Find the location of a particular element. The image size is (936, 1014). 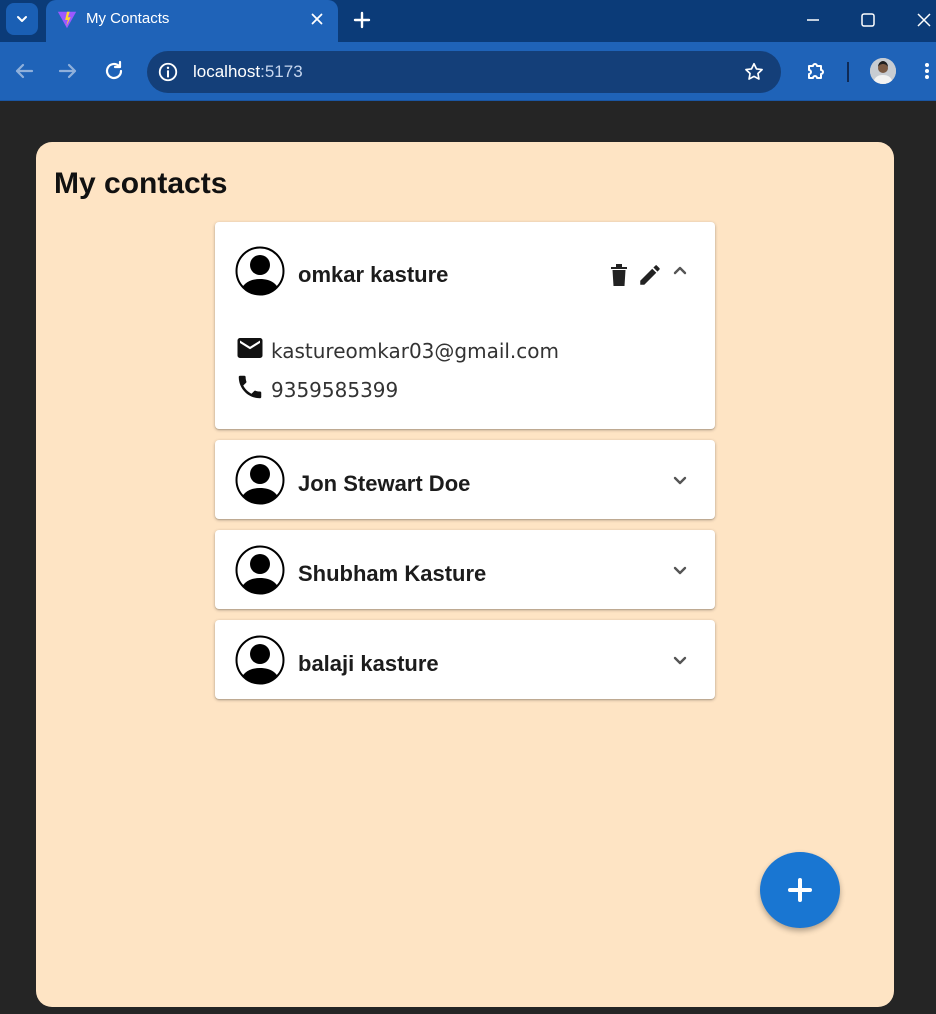

browser-tab: My Contacts is located at coordinates (192, 21).